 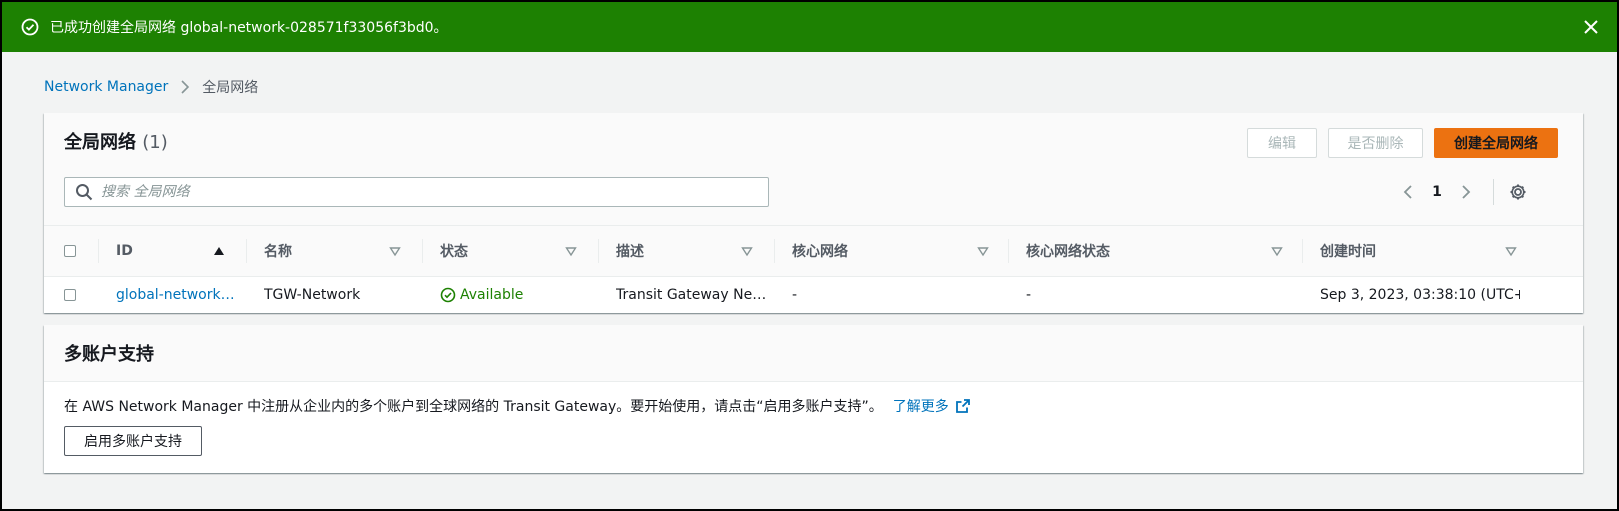 I want to click on select-all-cell, so click(x=71, y=251).